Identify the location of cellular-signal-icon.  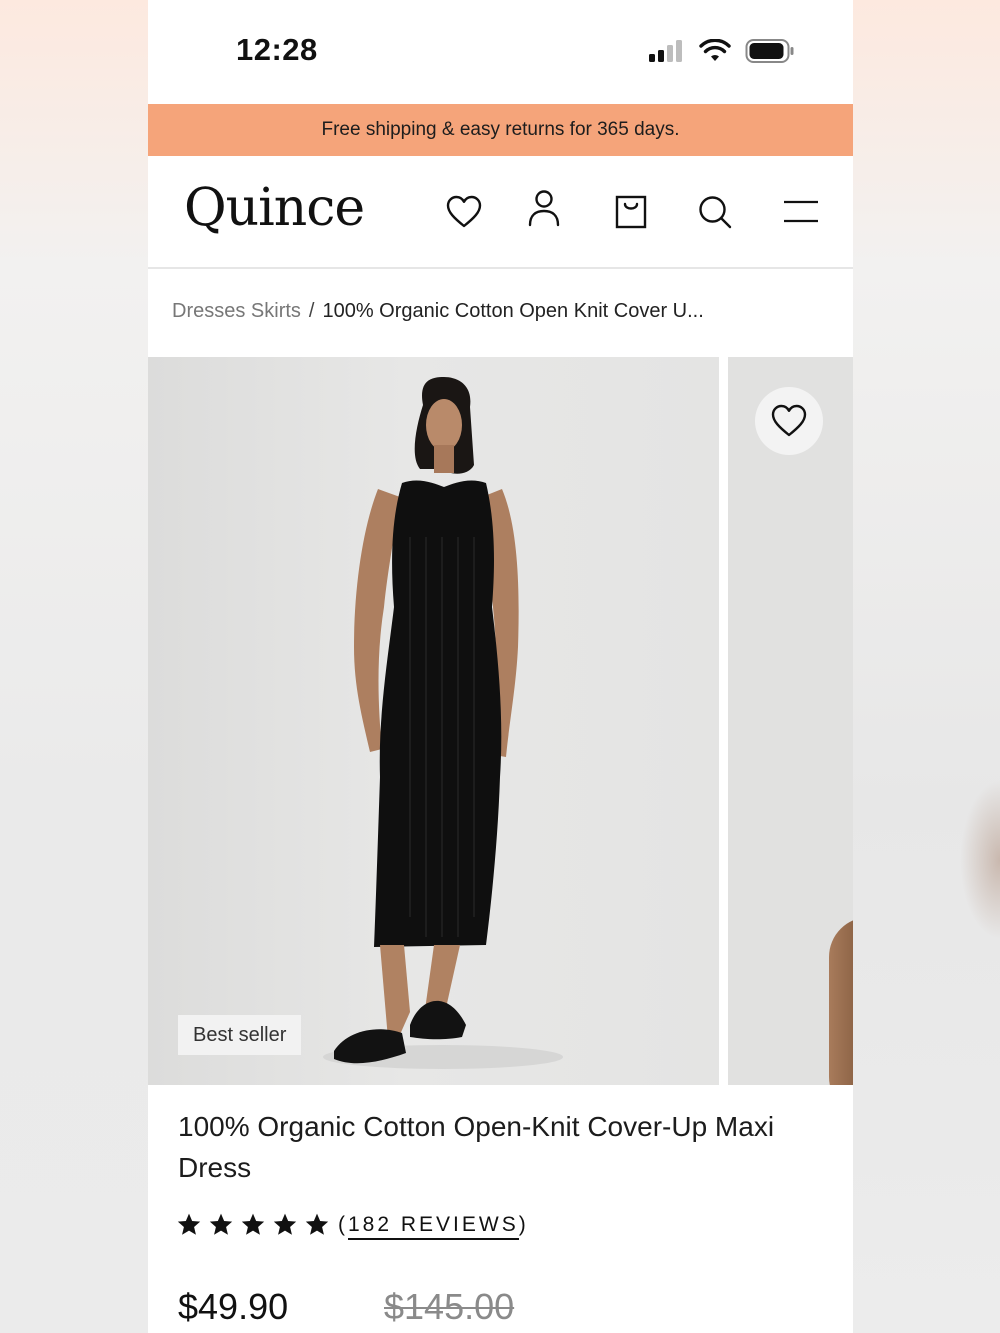
(665, 51).